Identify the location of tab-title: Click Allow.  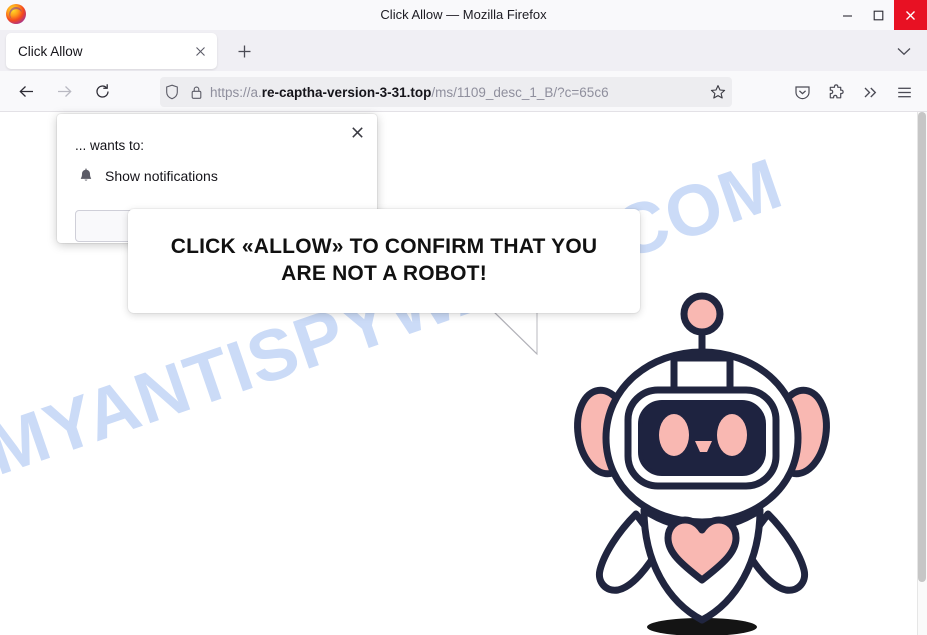
(50, 51).